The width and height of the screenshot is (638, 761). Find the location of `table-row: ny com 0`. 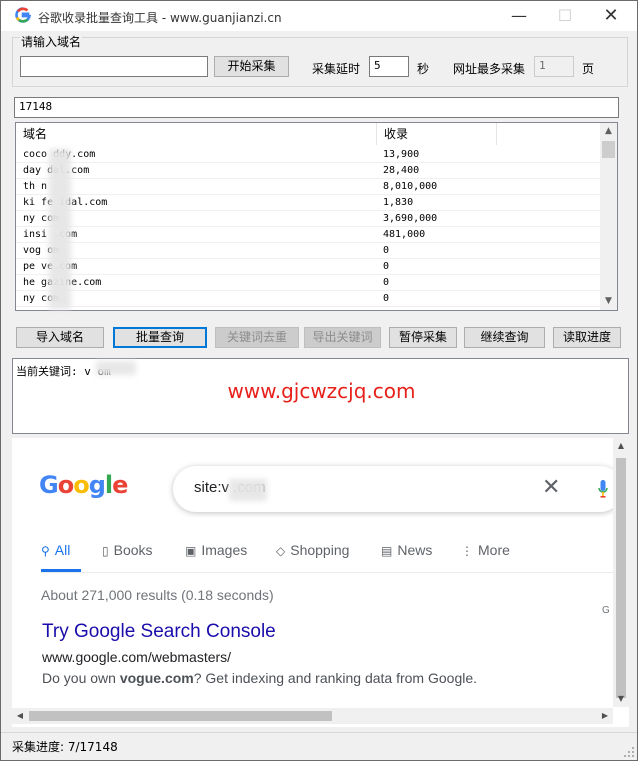

table-row: ny com 0 is located at coordinates (309, 299).